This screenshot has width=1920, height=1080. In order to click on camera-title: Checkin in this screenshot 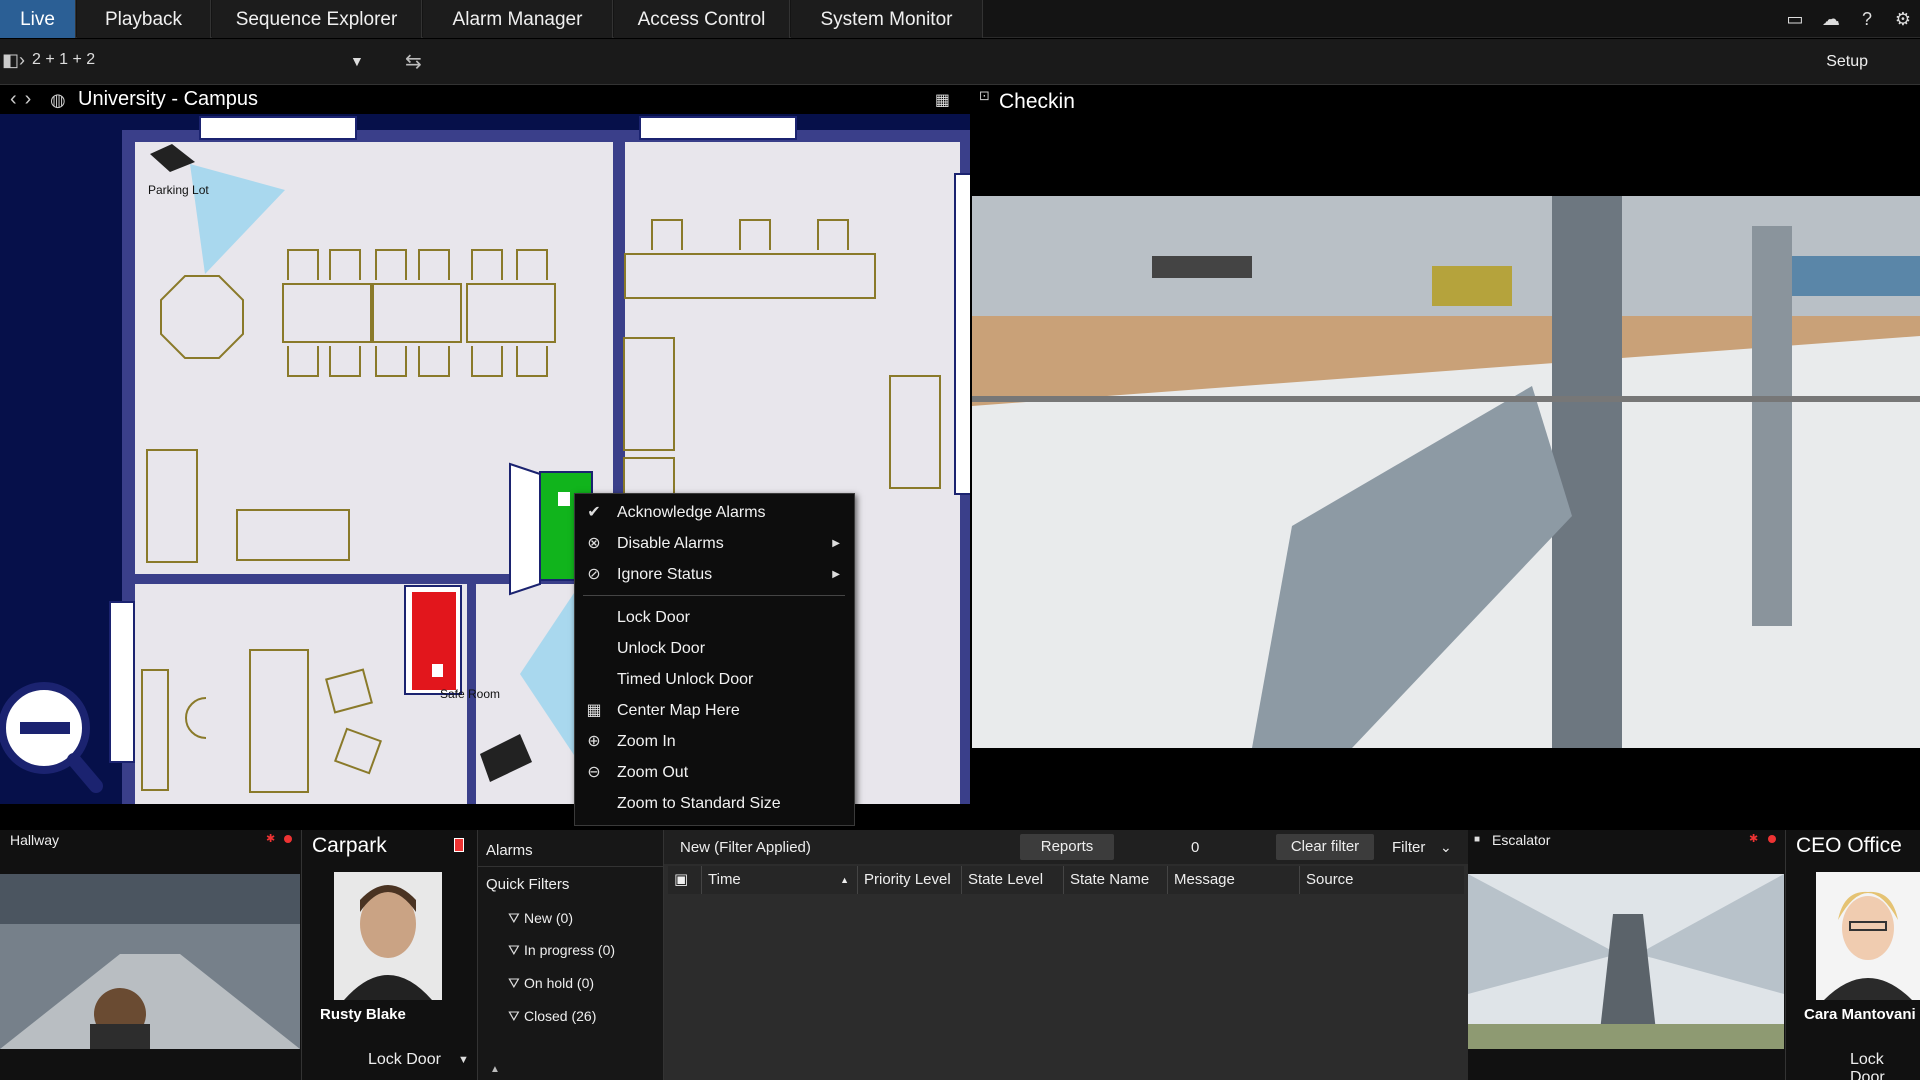, I will do `click(1037, 101)`.